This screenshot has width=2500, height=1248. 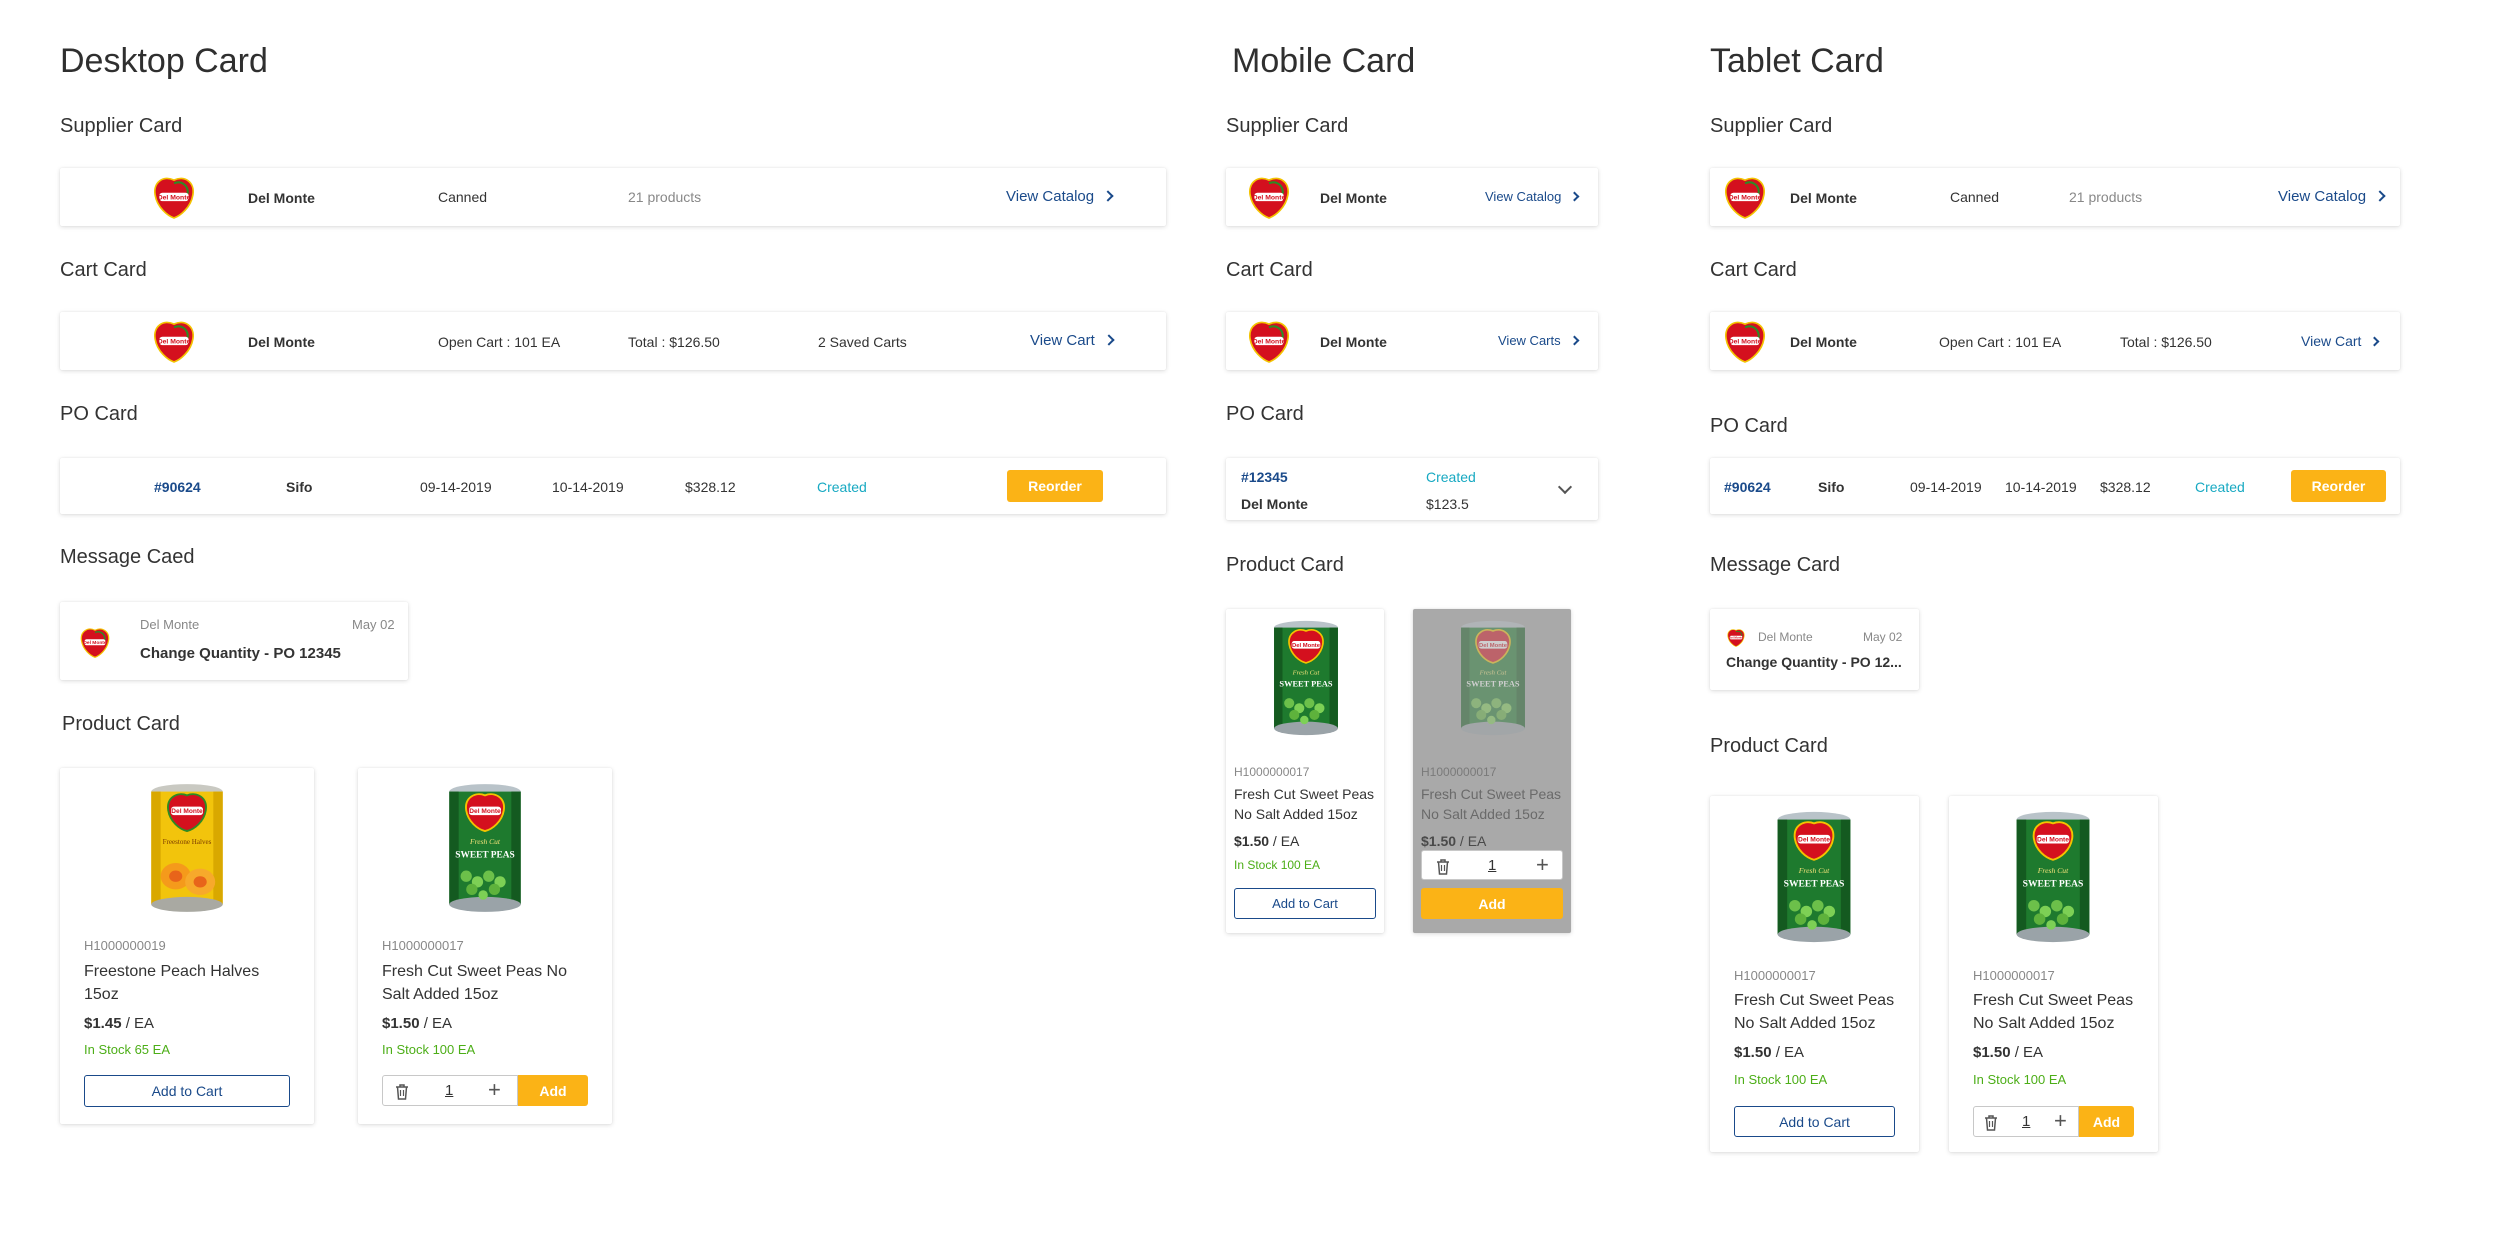 I want to click on po-delivery-date: 10-14-2019, so click(x=2041, y=487).